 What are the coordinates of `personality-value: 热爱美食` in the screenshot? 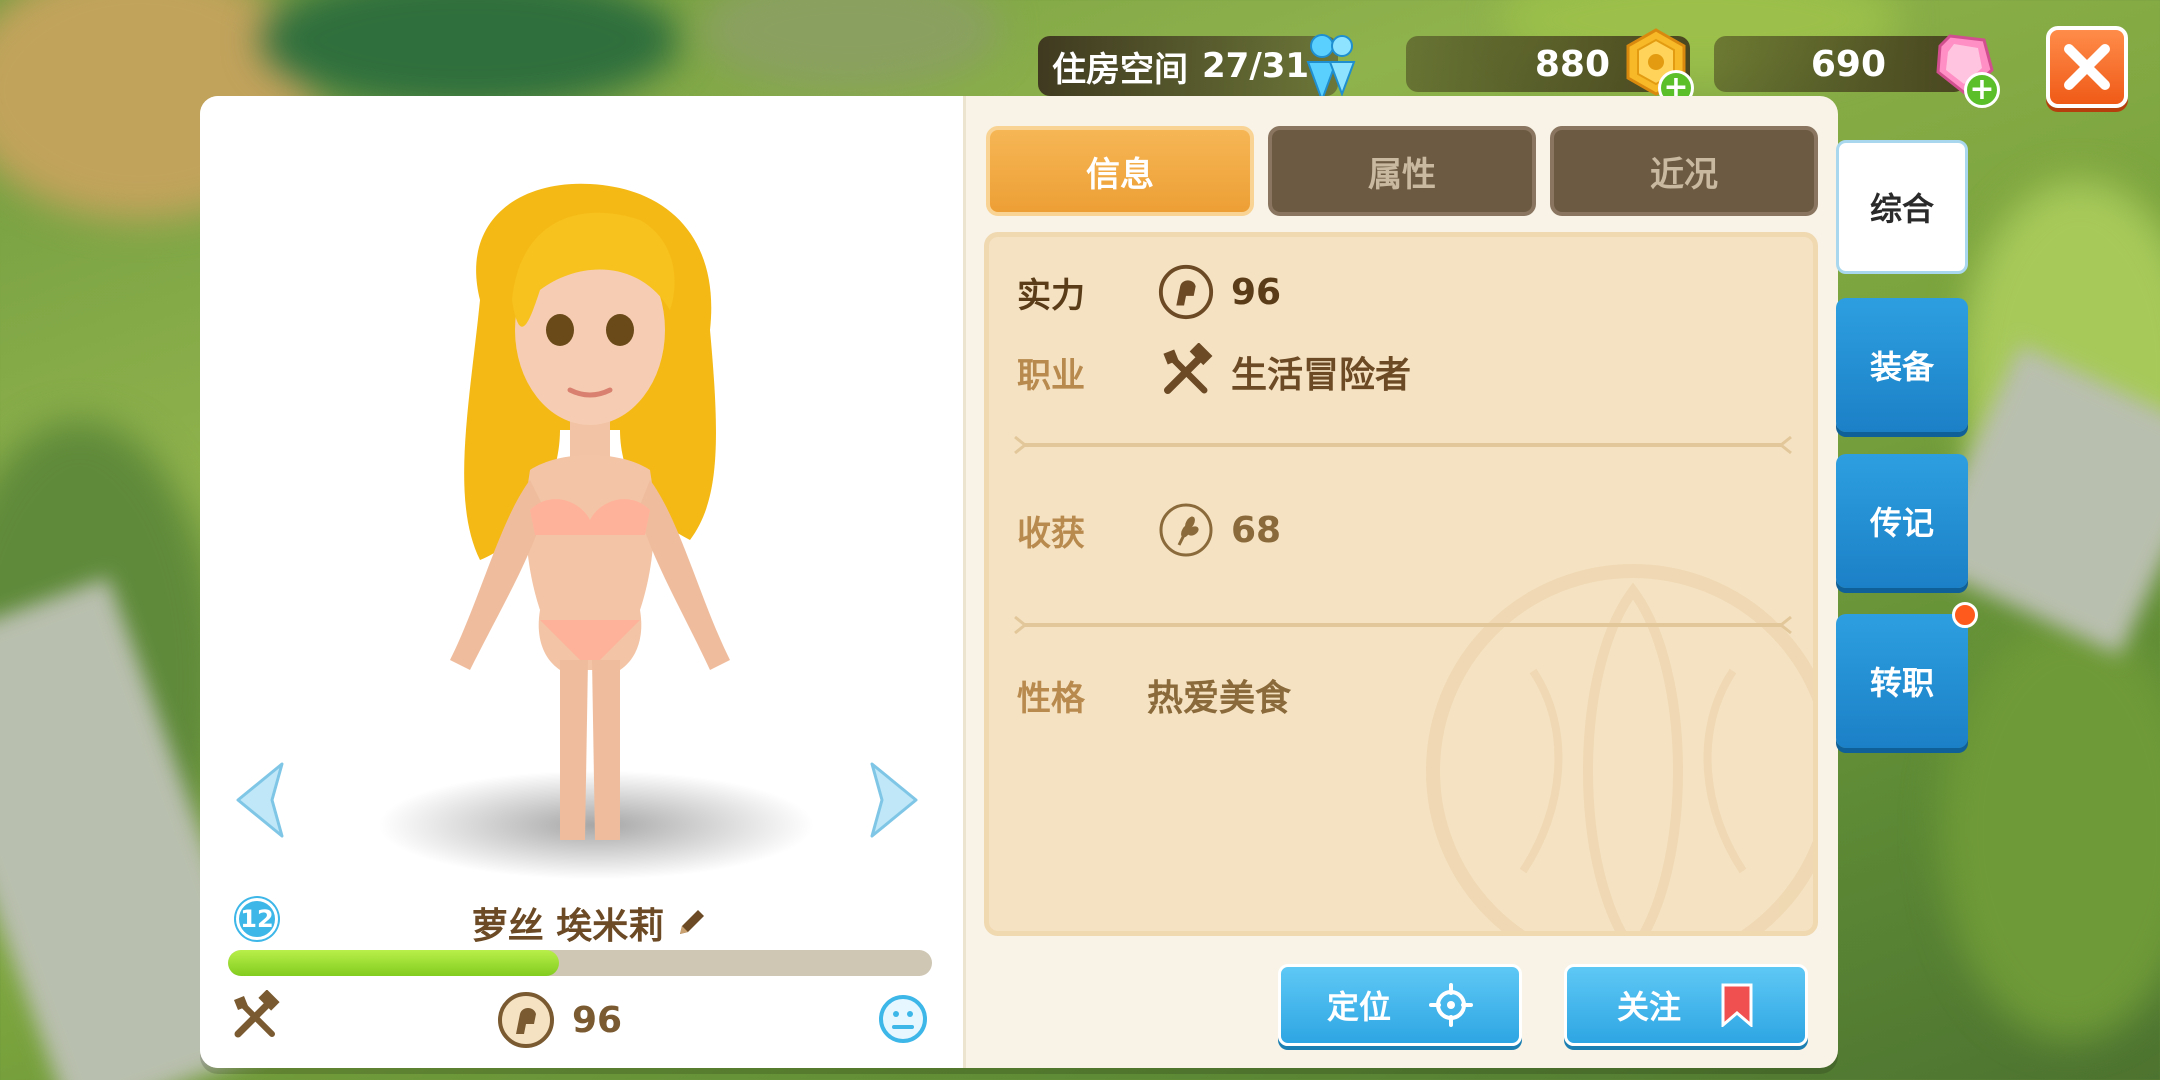 It's located at (1219, 698).